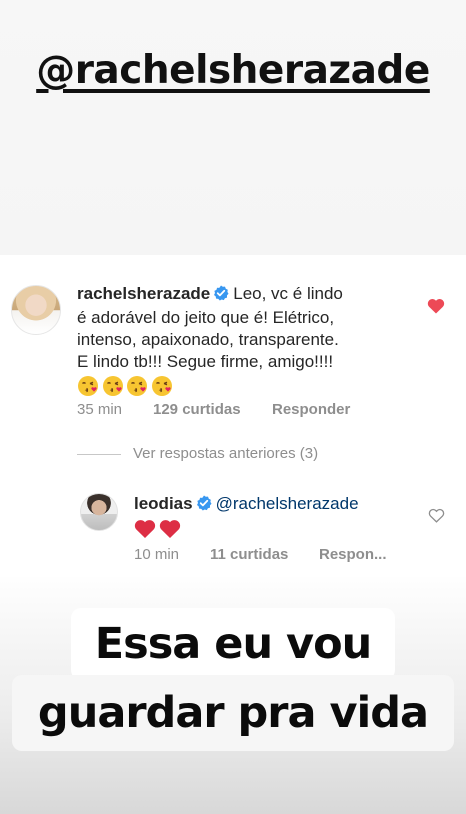  I want to click on comment-meta: 35 min 129 curtidas Responder, so click(213, 409).